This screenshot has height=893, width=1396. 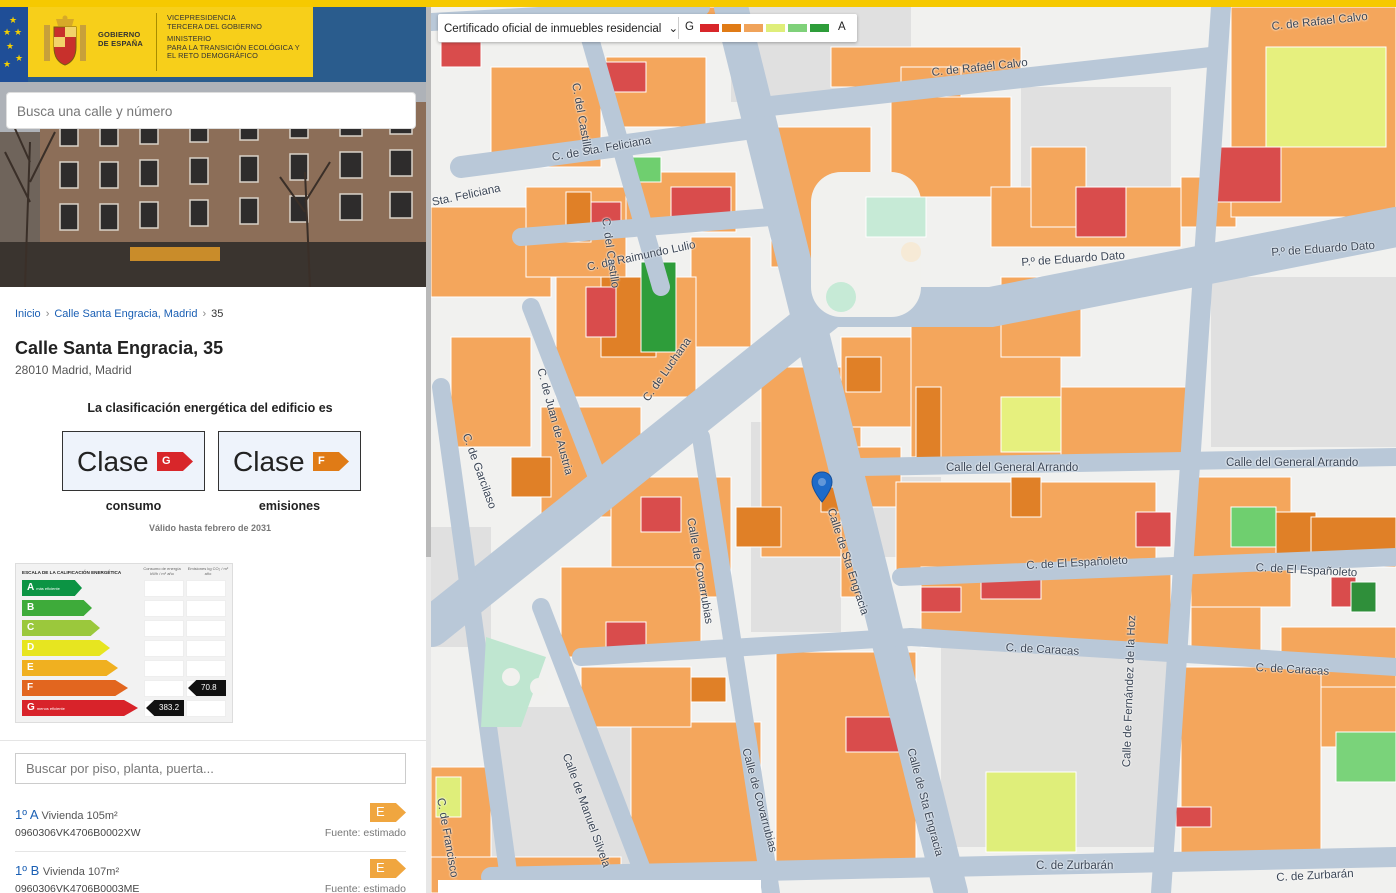 I want to click on address-subtitle: 28010 Madrid, Madrid, so click(x=73, y=370).